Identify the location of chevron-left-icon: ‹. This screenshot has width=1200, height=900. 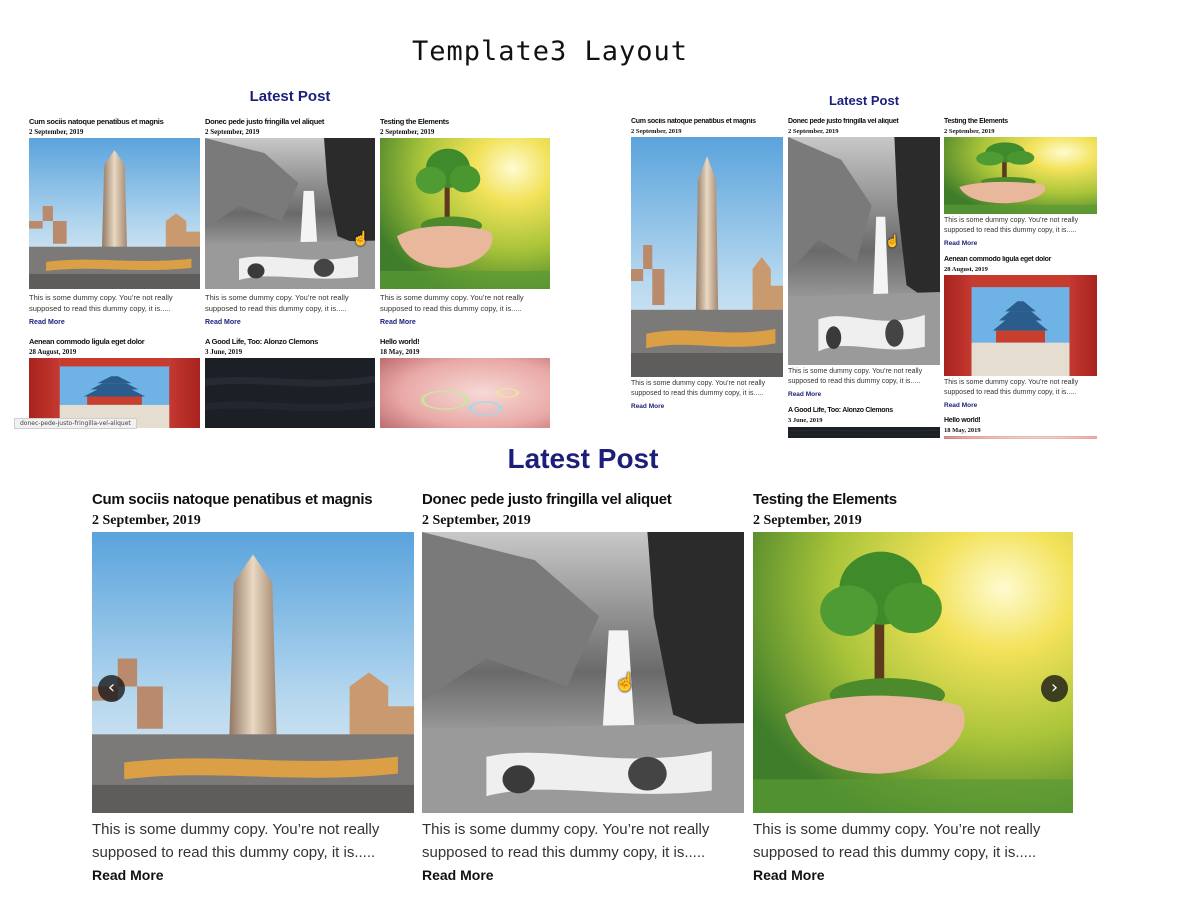
(111, 687).